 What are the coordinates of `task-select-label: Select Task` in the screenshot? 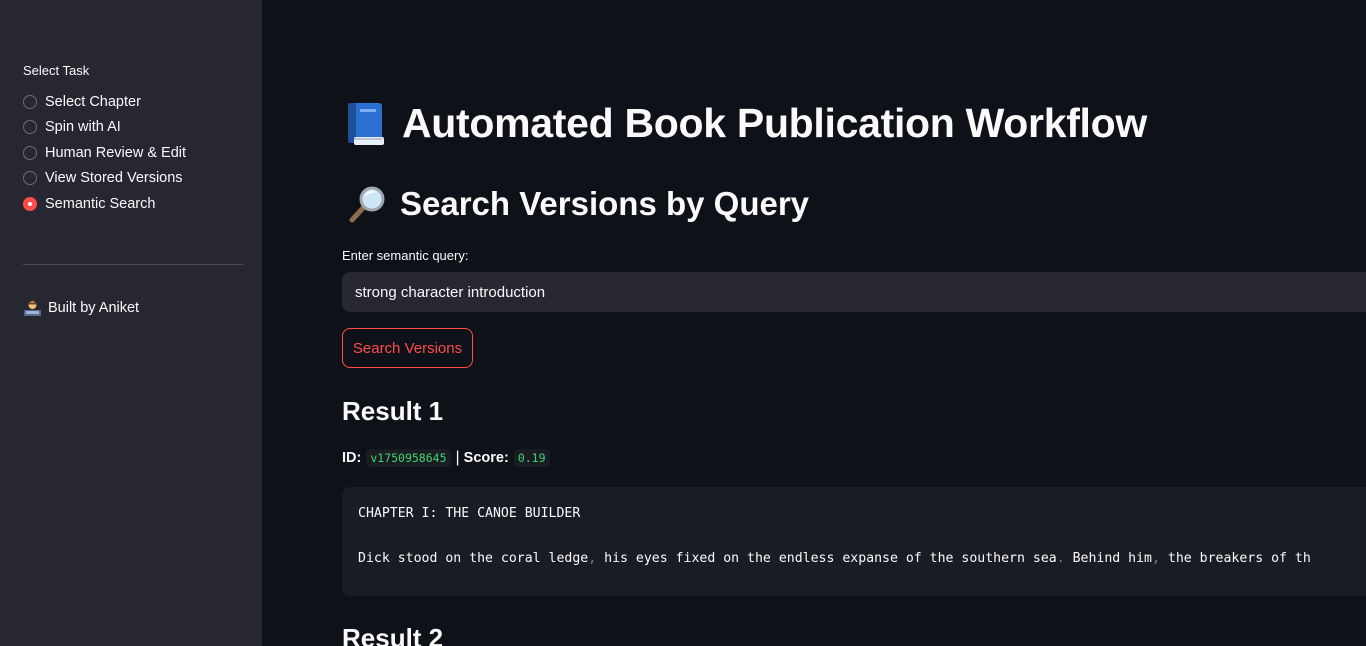 It's located at (56, 70).